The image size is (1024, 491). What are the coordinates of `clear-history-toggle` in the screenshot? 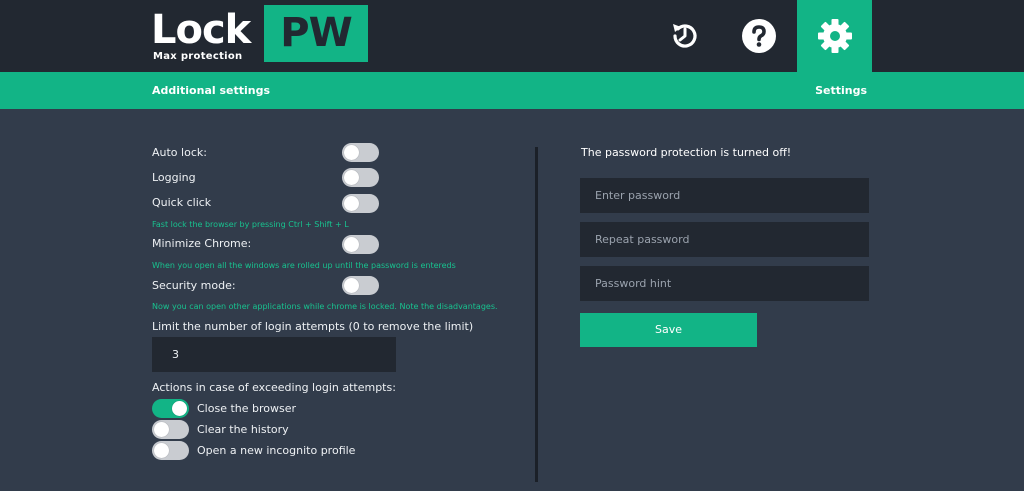 It's located at (170, 429).